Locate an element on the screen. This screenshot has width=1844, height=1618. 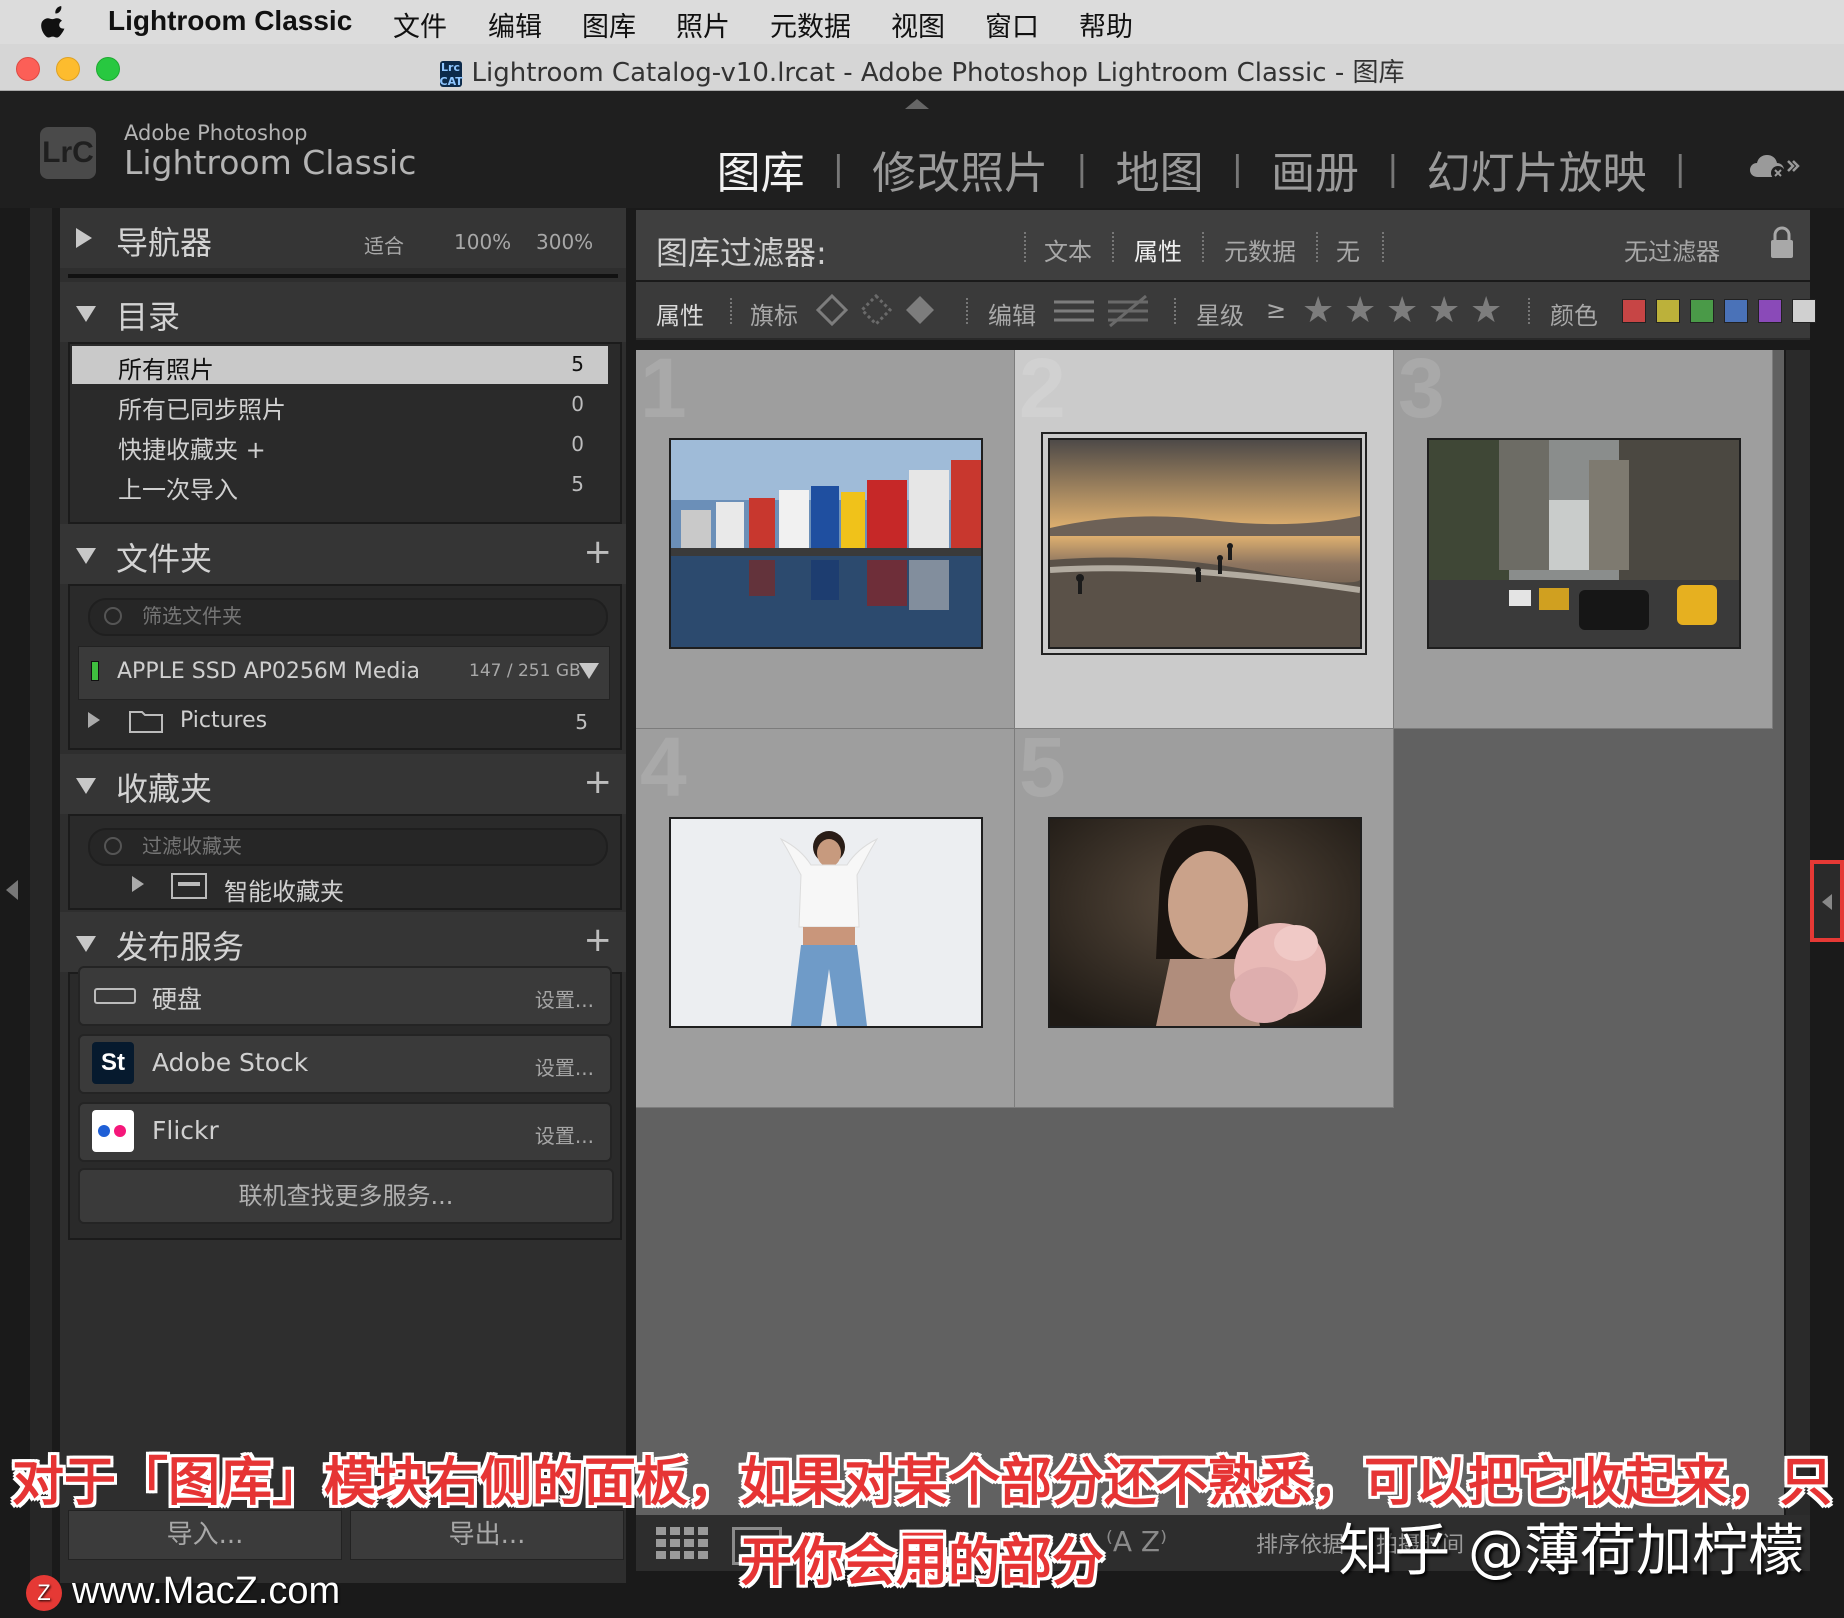
grid-cell: 3 is located at coordinates (1583, 539).